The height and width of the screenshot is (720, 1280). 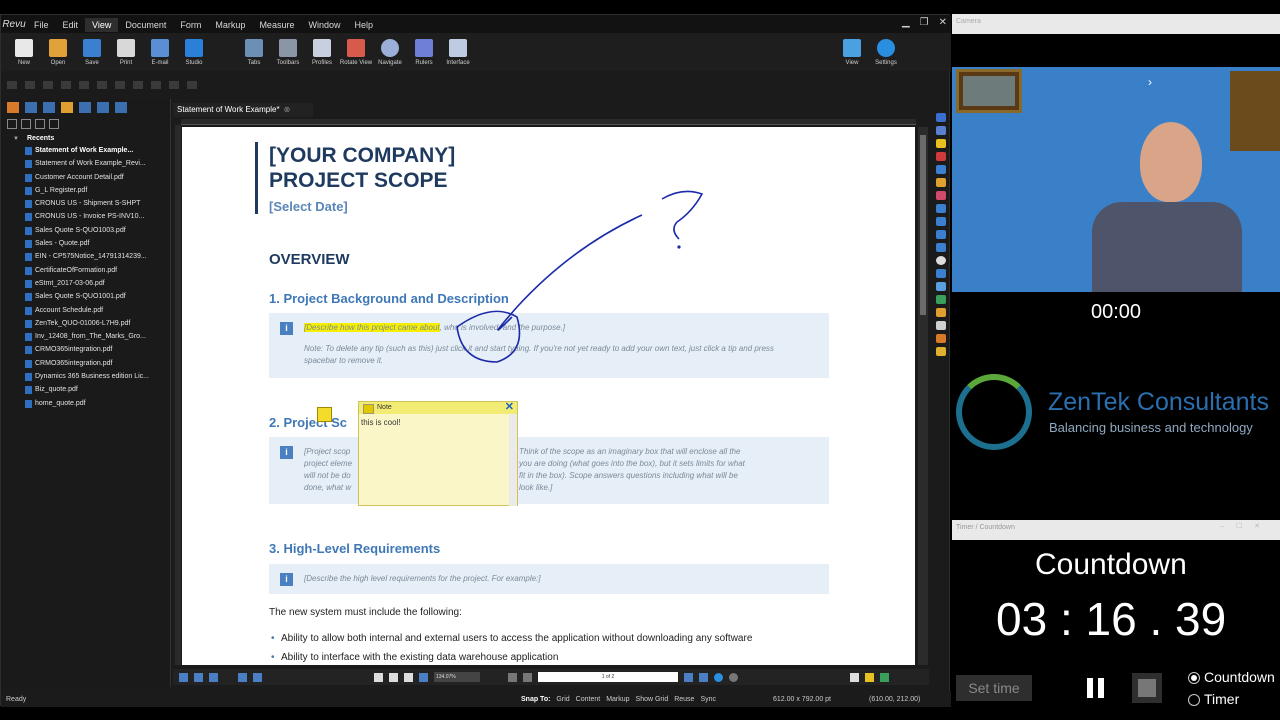 What do you see at coordinates (138, 85) in the screenshot?
I see `group-icon` at bounding box center [138, 85].